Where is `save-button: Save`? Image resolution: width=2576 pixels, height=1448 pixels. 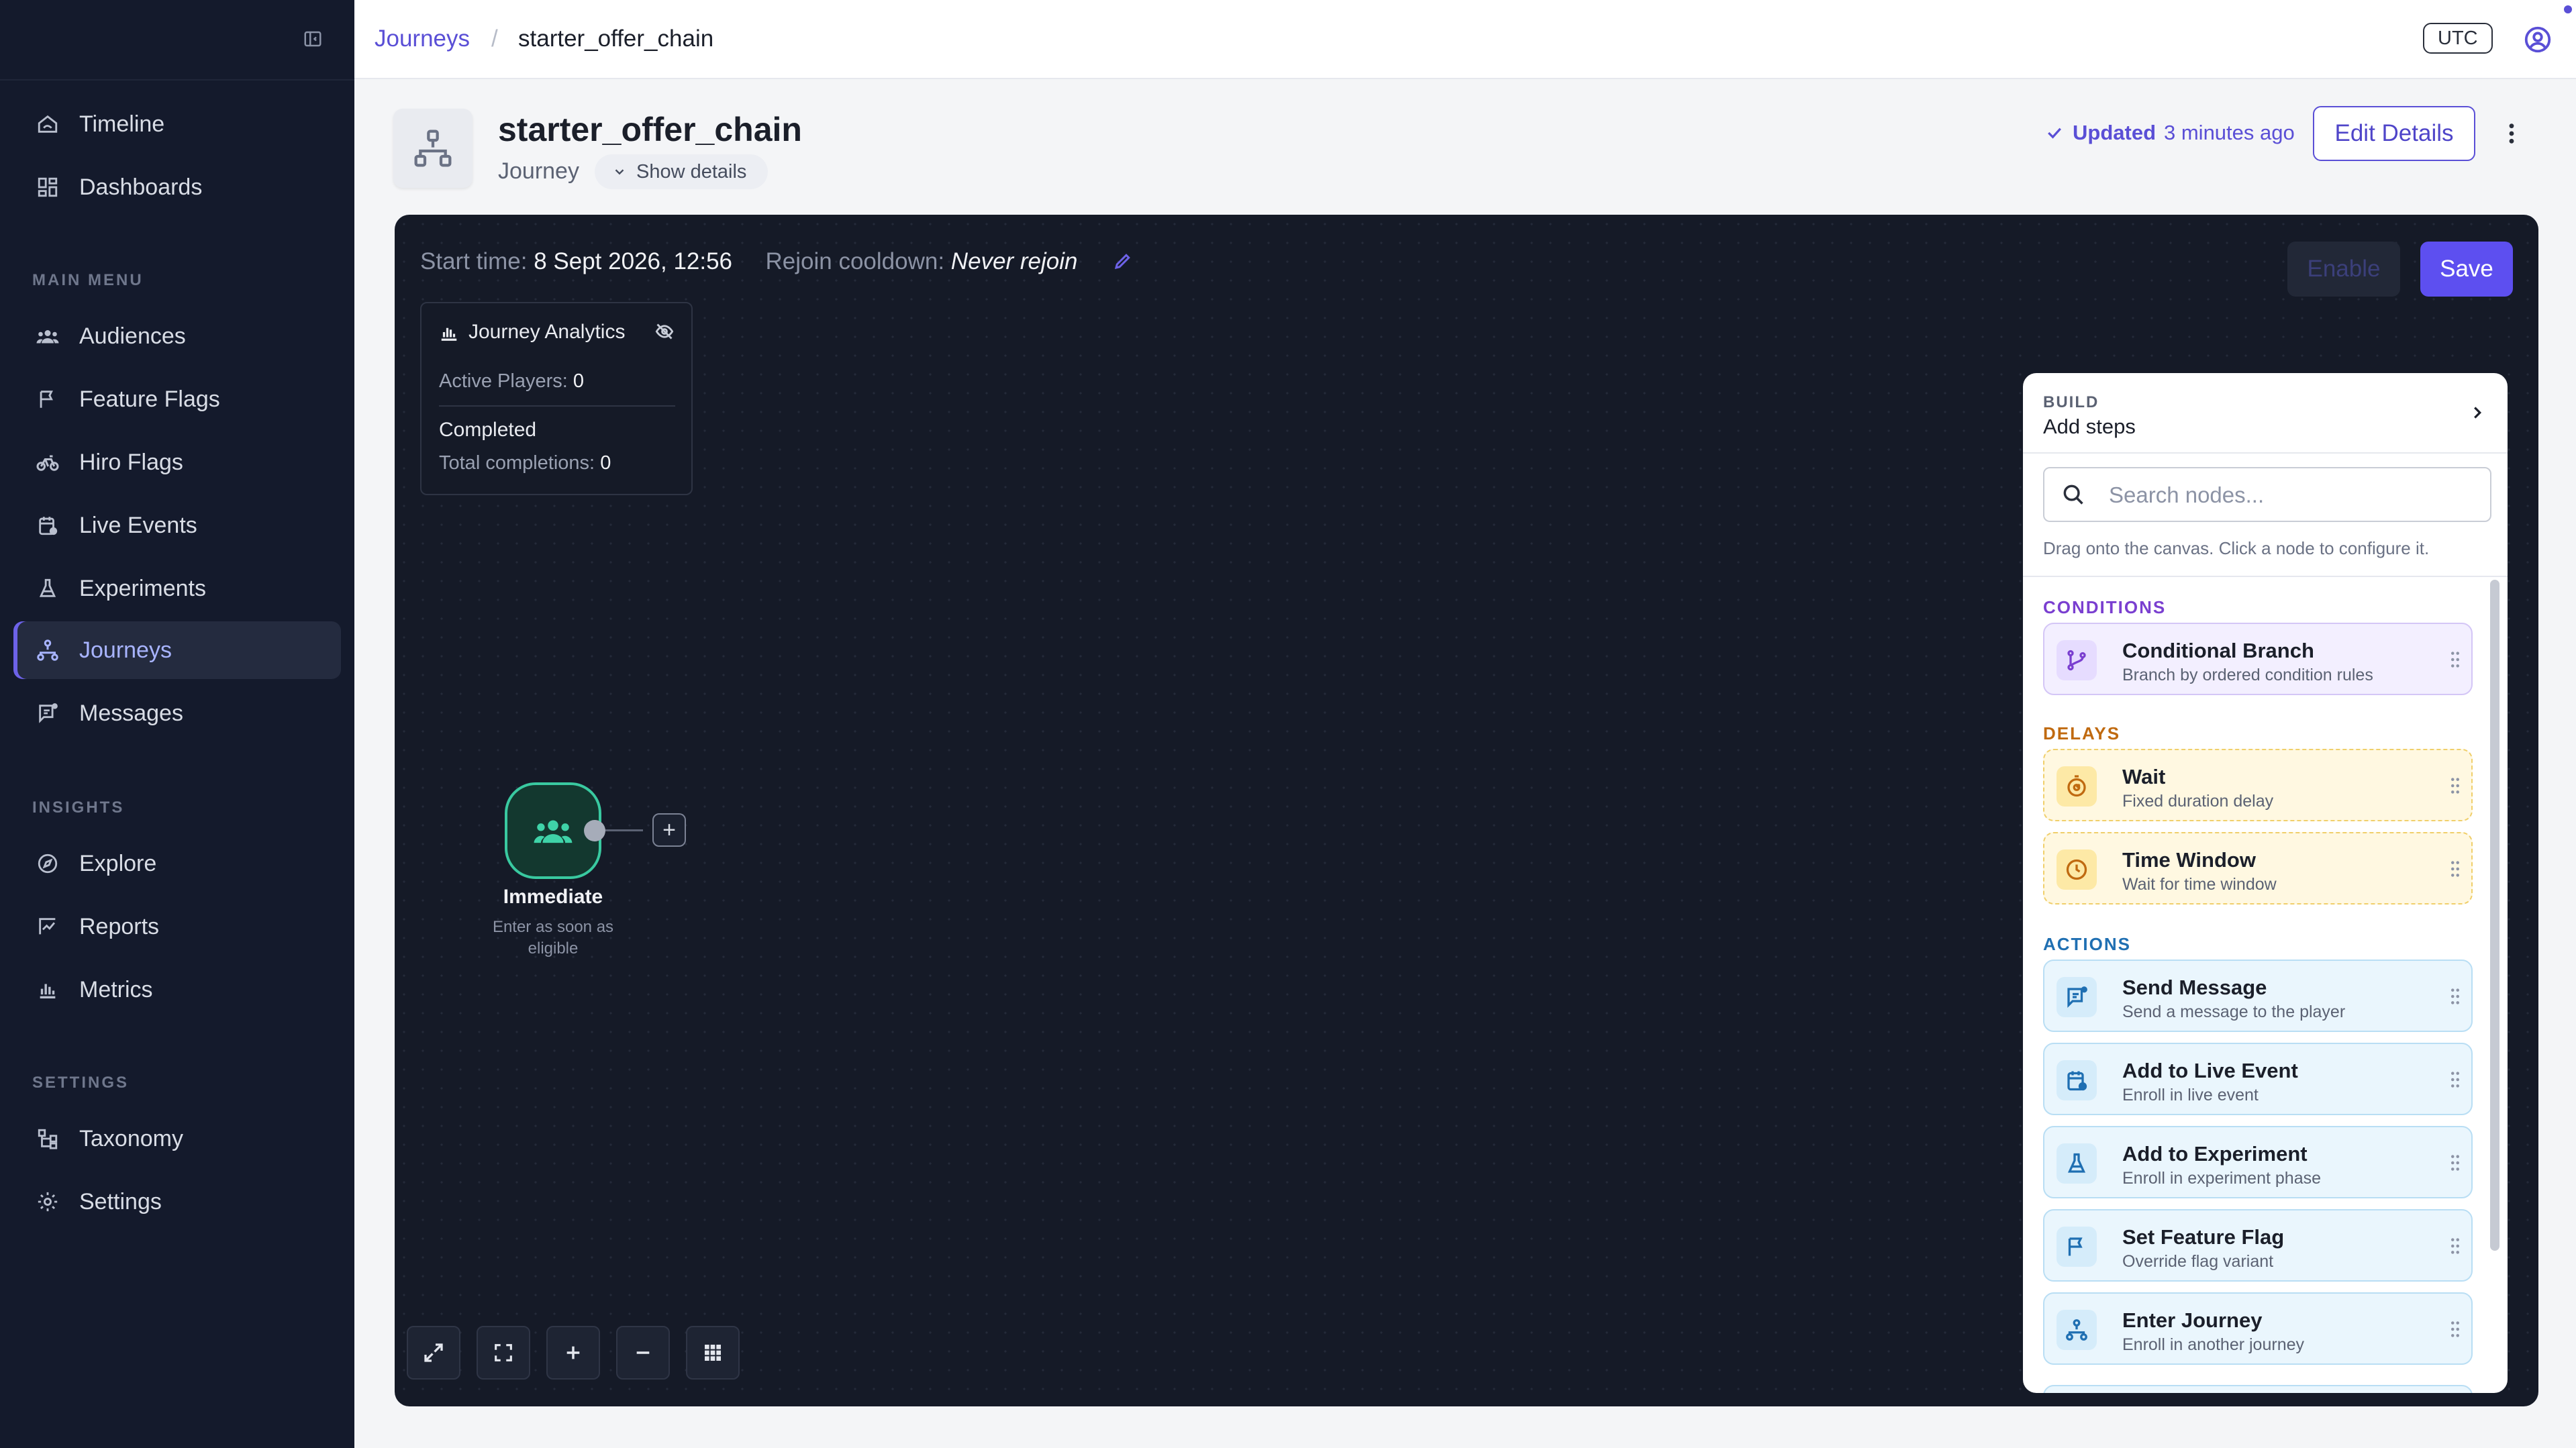 save-button: Save is located at coordinates (2466, 269).